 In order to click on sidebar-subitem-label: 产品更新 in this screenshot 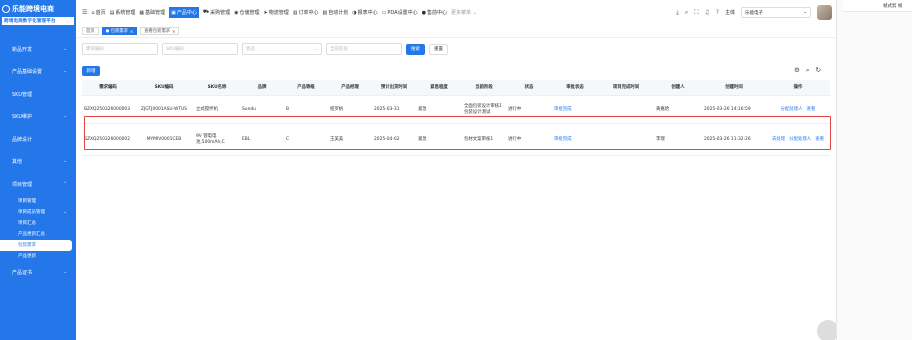, I will do `click(27, 256)`.